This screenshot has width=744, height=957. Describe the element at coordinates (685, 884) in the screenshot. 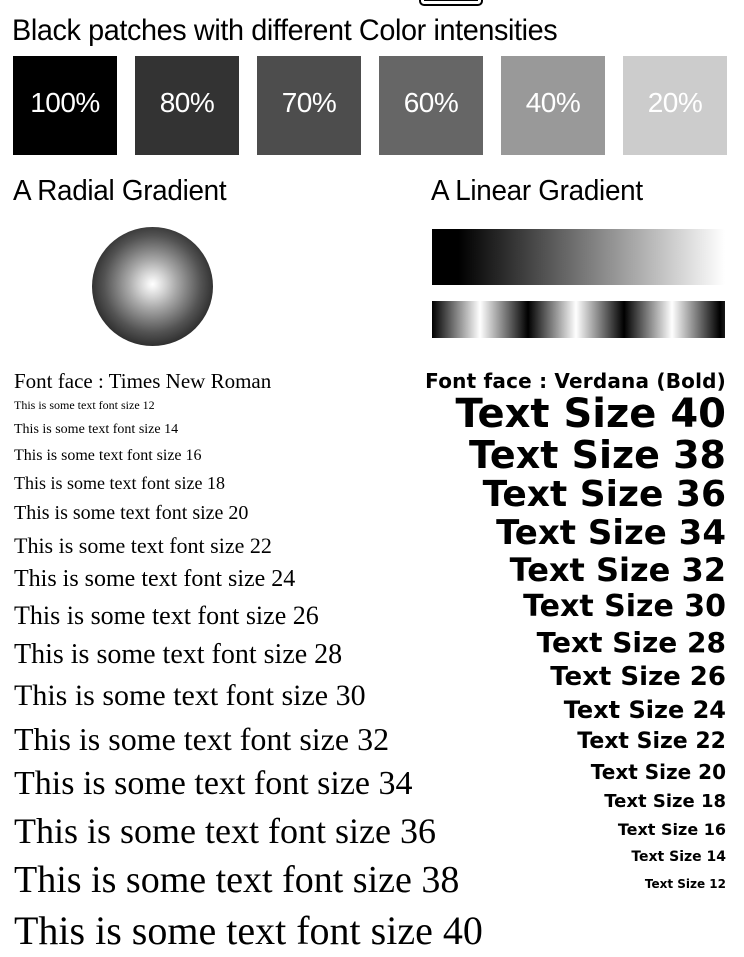

I see `sans-sample-line-12: Text Size 12` at that location.